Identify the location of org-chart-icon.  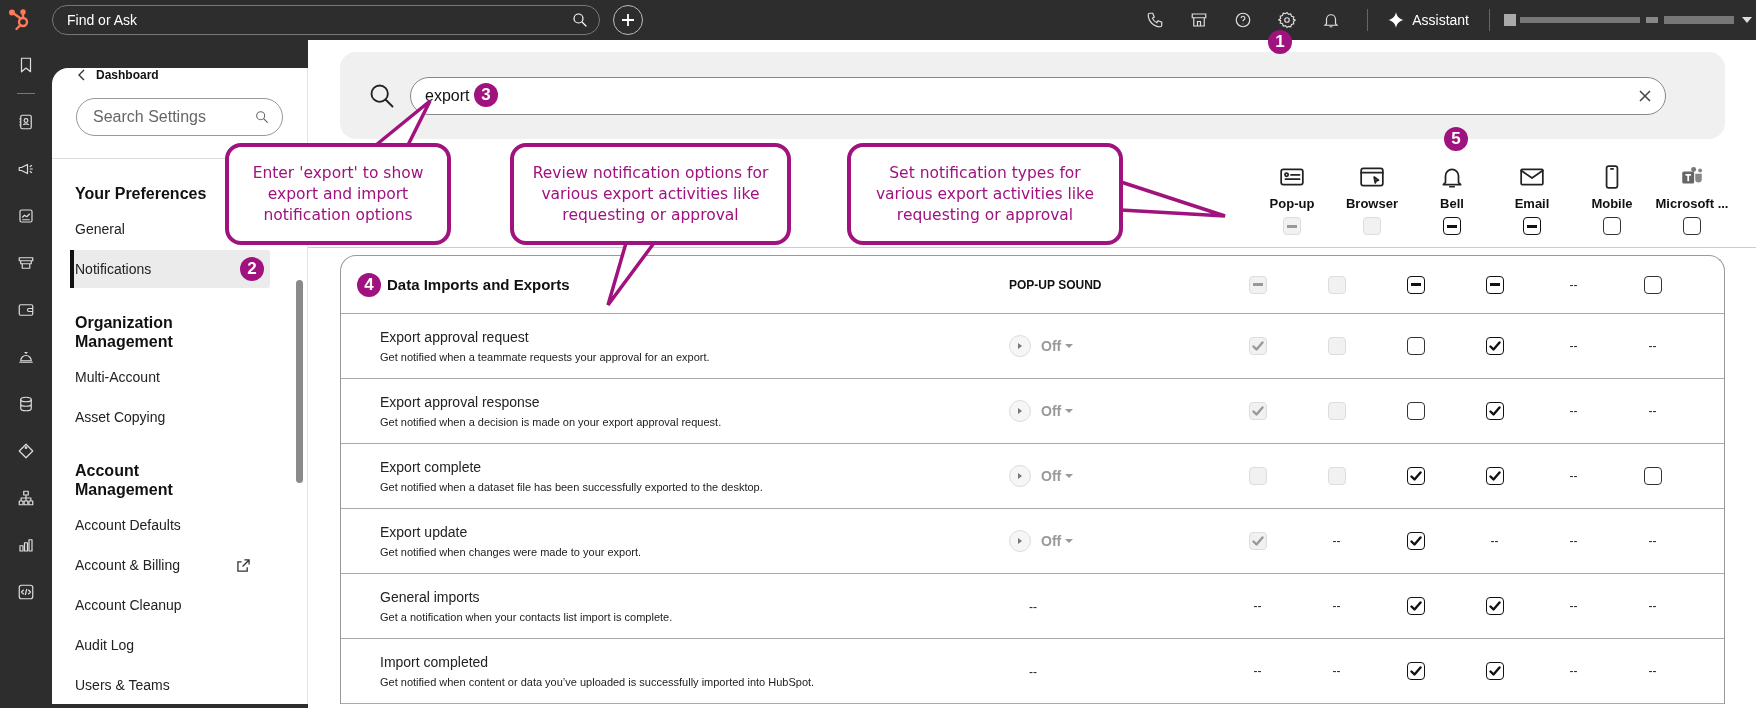
(26, 498).